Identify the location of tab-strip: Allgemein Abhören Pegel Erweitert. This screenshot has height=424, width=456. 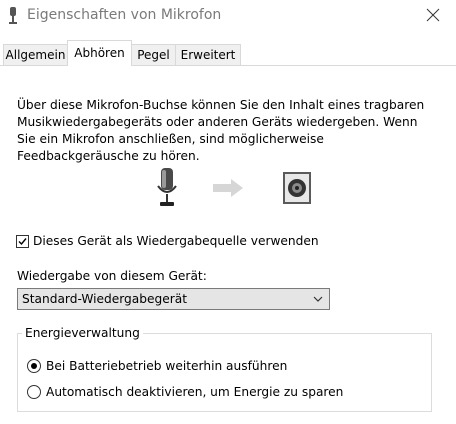
(228, 53).